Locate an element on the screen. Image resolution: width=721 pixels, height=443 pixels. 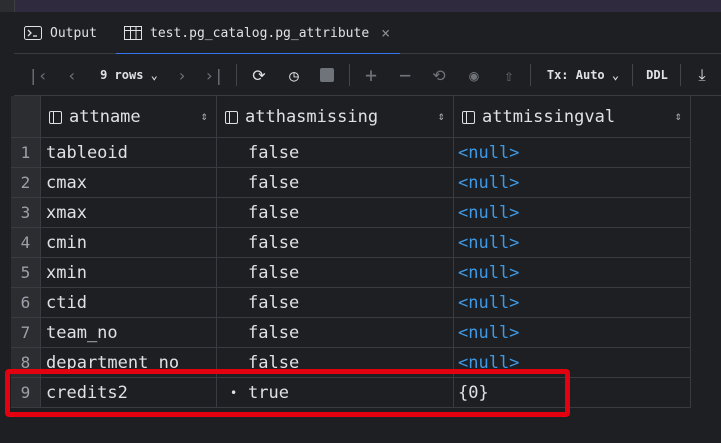
first-page-icon: |‹ is located at coordinates (38, 75).